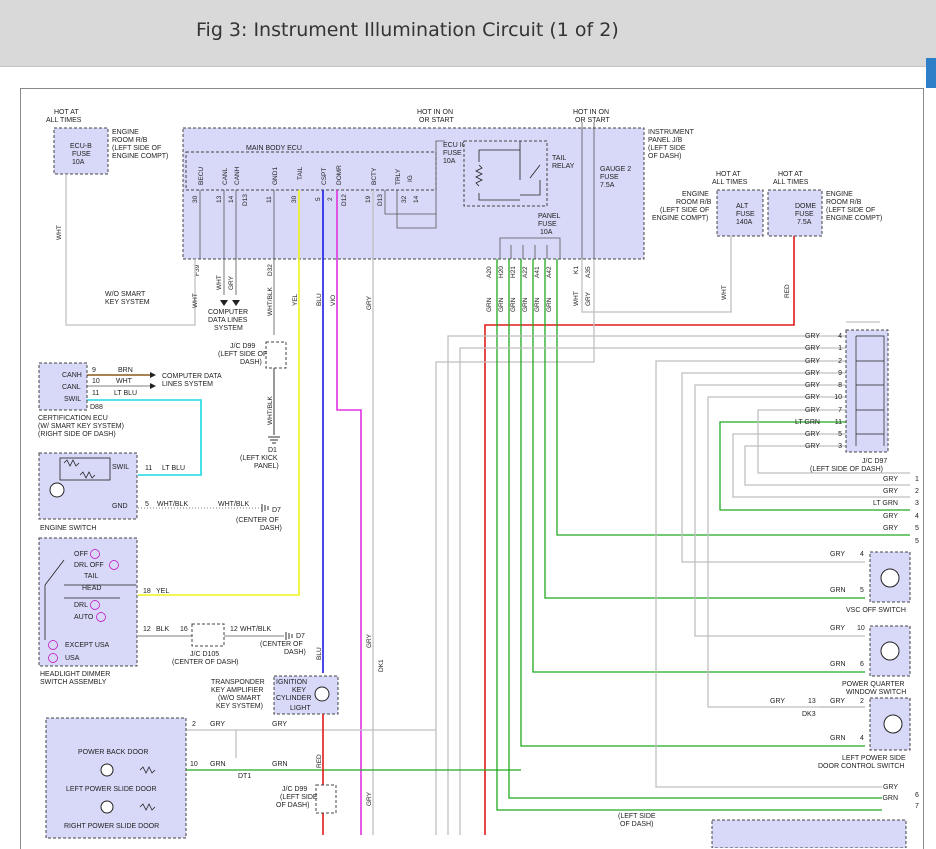  What do you see at coordinates (120, 467) in the screenshot?
I see `es-swil: SWIL` at bounding box center [120, 467].